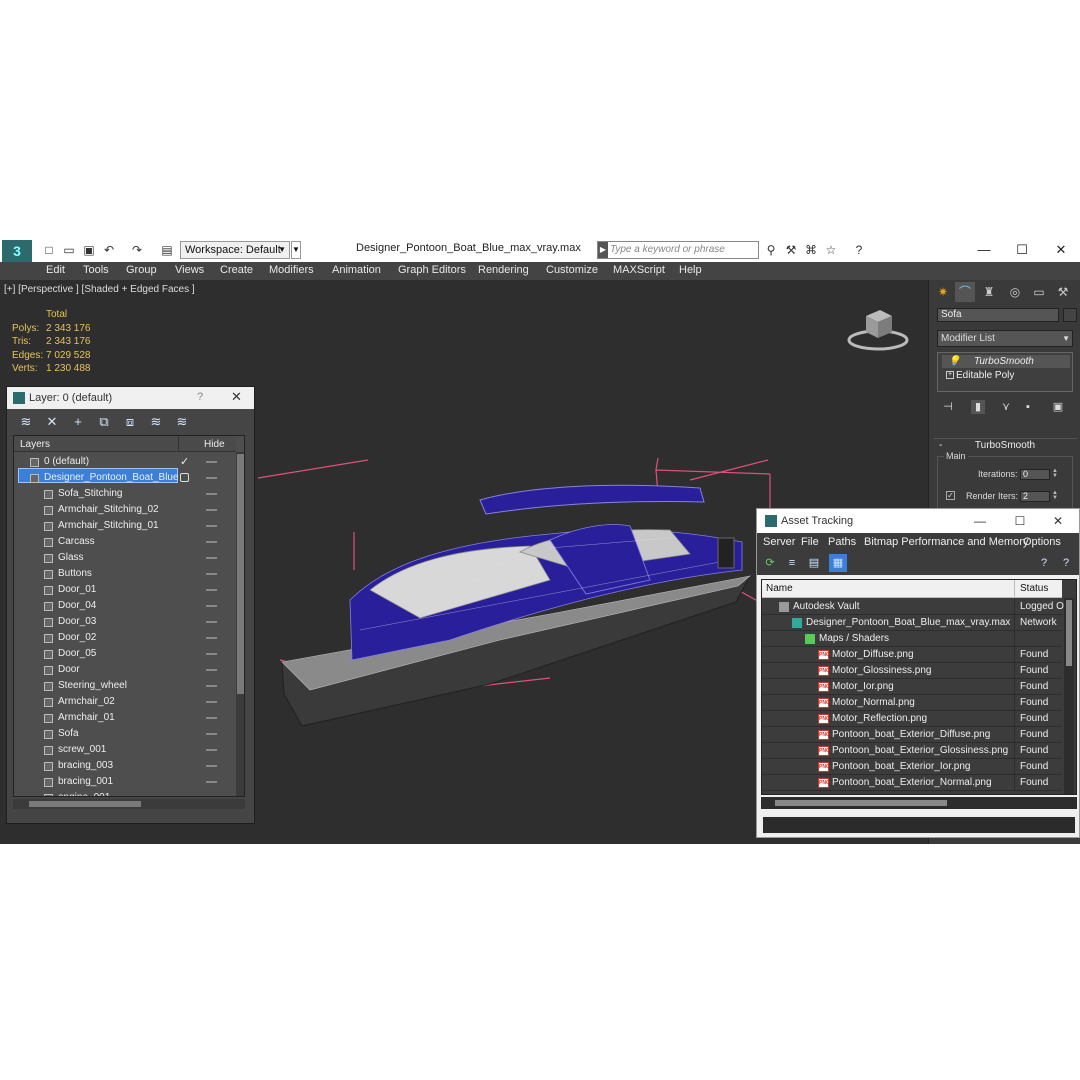 The width and height of the screenshot is (1080, 1080). What do you see at coordinates (838, 563) in the screenshot?
I see `table-view-icon: ▦` at bounding box center [838, 563].